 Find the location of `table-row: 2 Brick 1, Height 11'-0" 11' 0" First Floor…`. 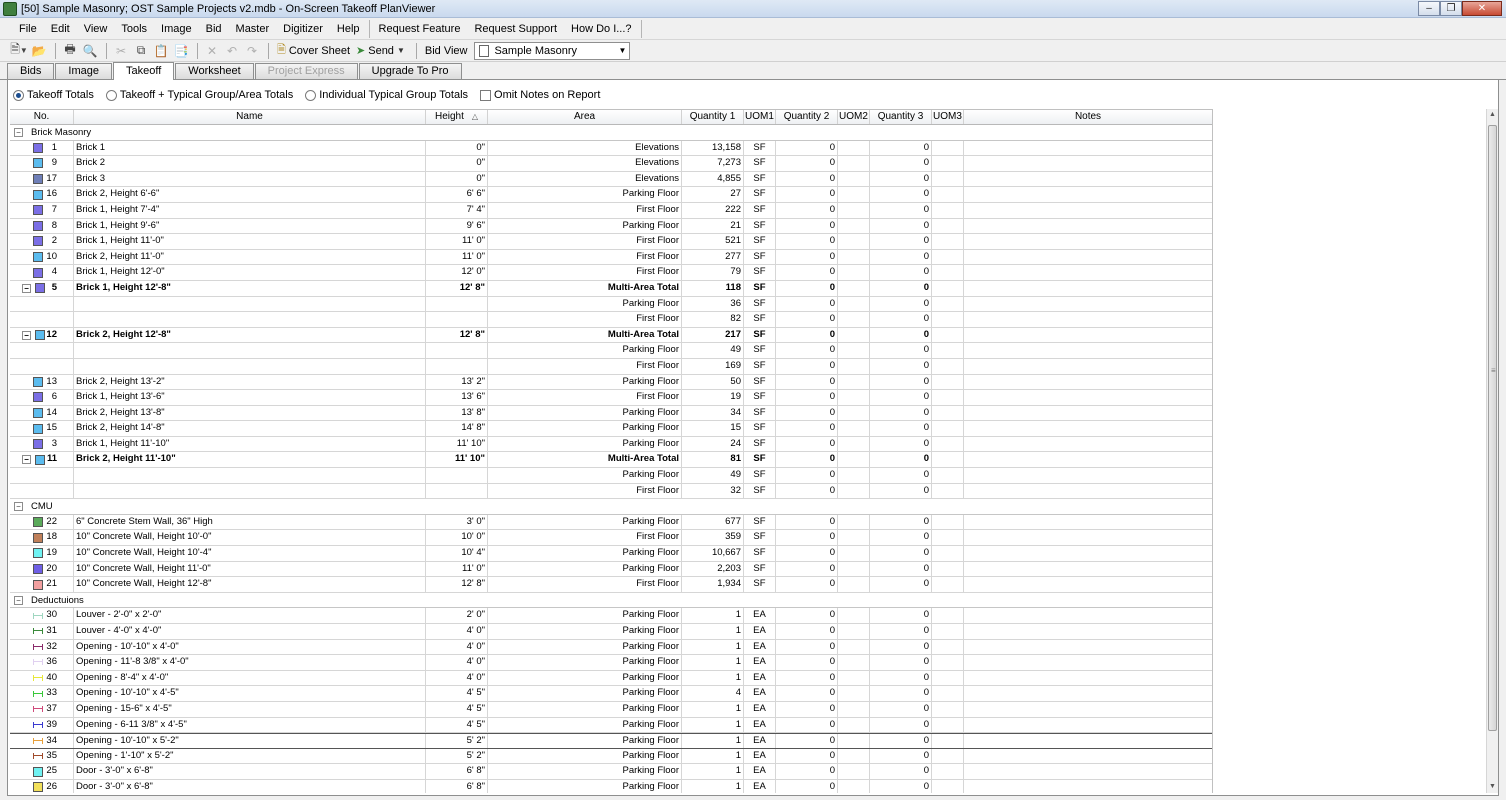

table-row: 2 Brick 1, Height 11'-0" 11' 0" First Floor… is located at coordinates (611, 242).